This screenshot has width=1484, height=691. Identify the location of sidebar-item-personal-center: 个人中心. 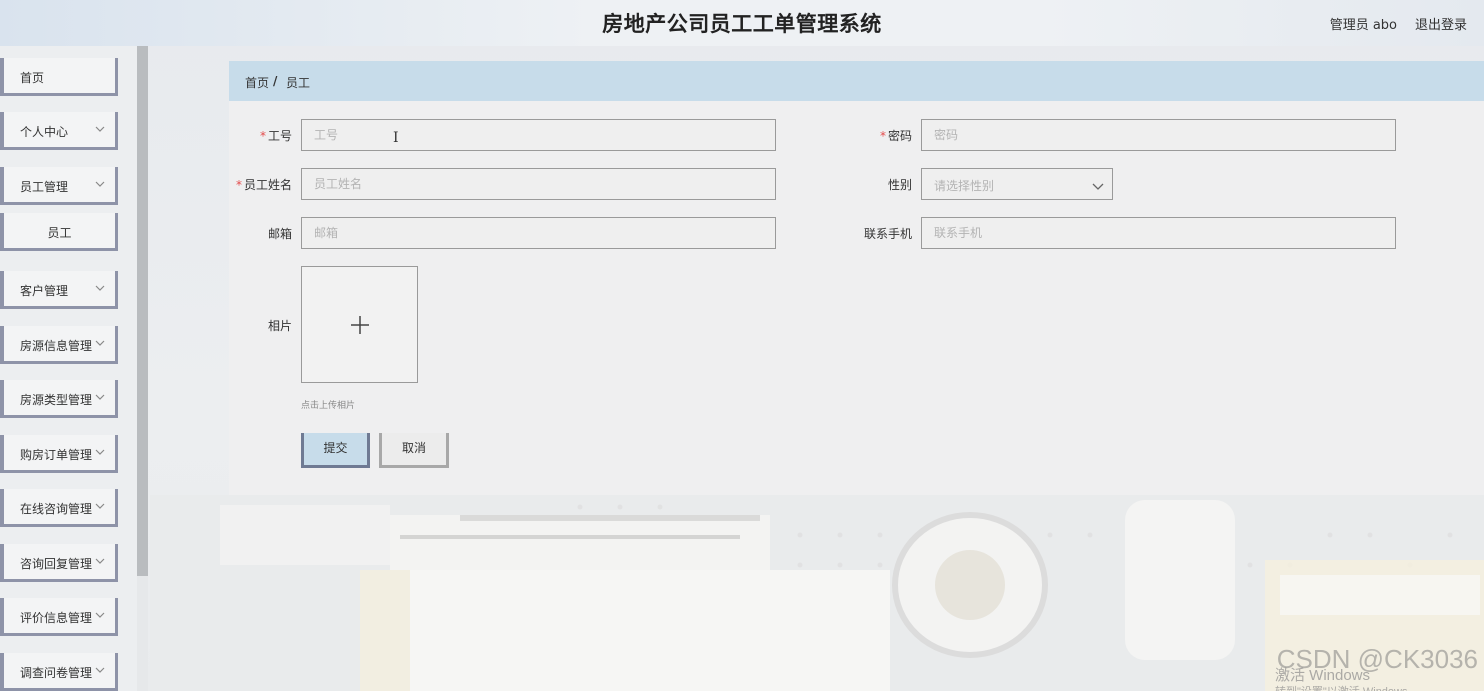
(59, 131).